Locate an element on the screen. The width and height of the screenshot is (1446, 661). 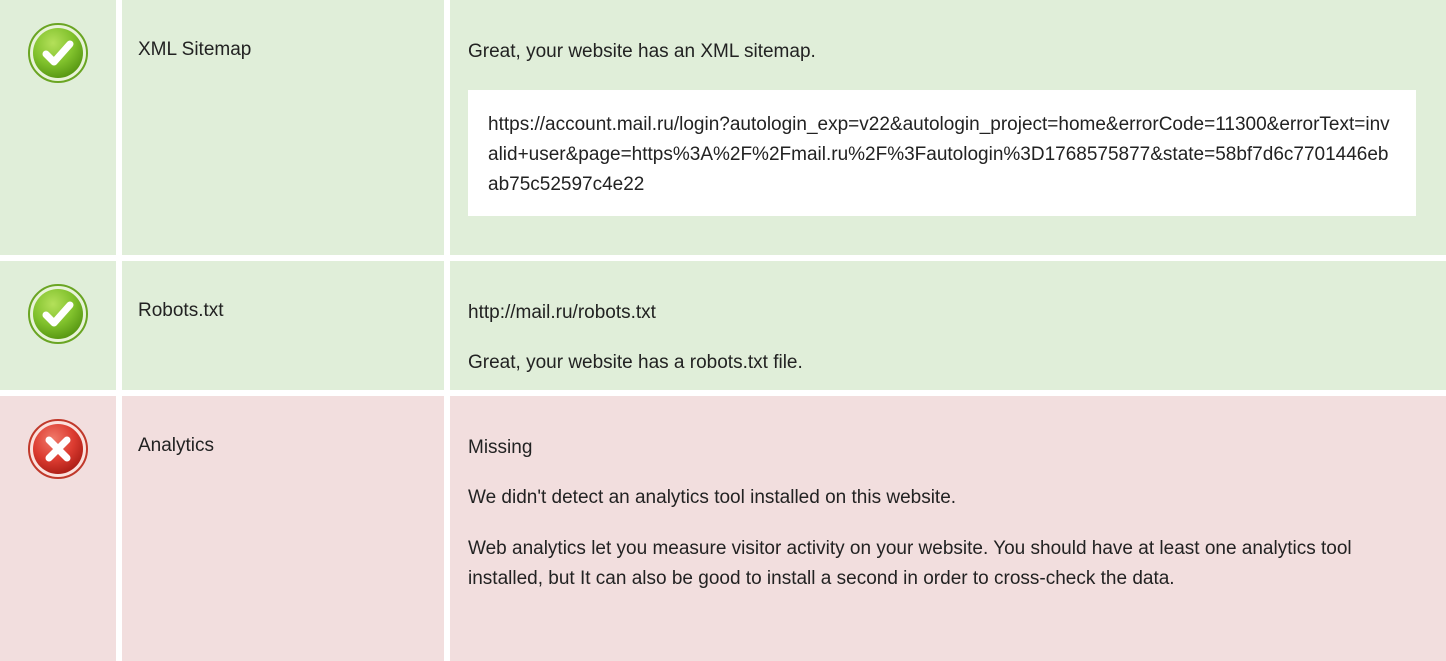
check-name: Analytics is located at coordinates (176, 445).